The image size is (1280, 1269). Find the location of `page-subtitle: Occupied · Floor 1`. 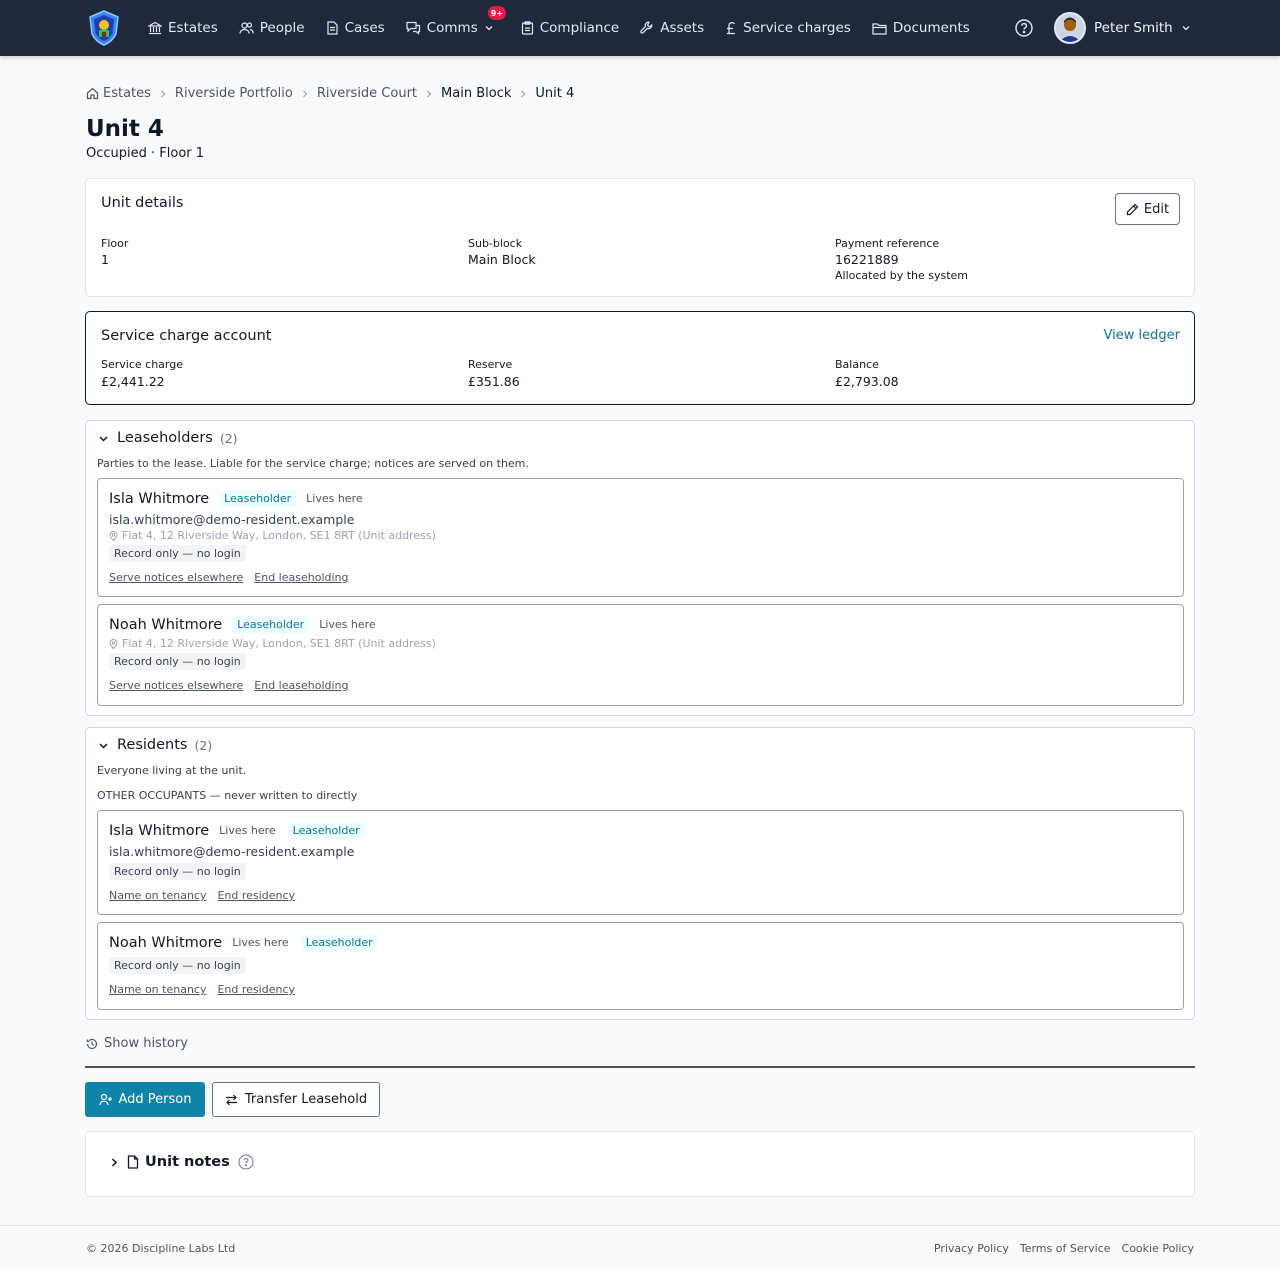

page-subtitle: Occupied · Floor 1 is located at coordinates (145, 153).